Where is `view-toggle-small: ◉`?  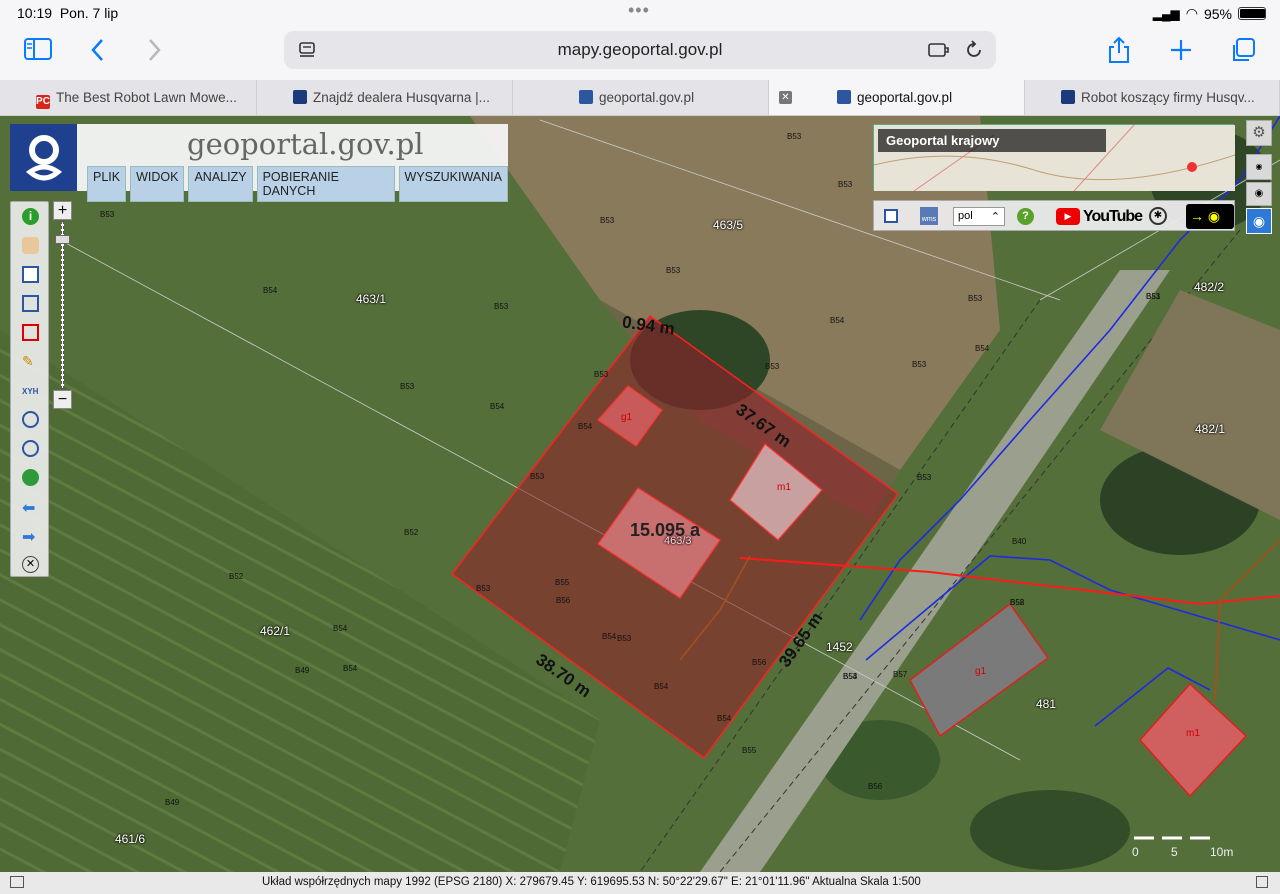 view-toggle-small: ◉ is located at coordinates (1259, 167).